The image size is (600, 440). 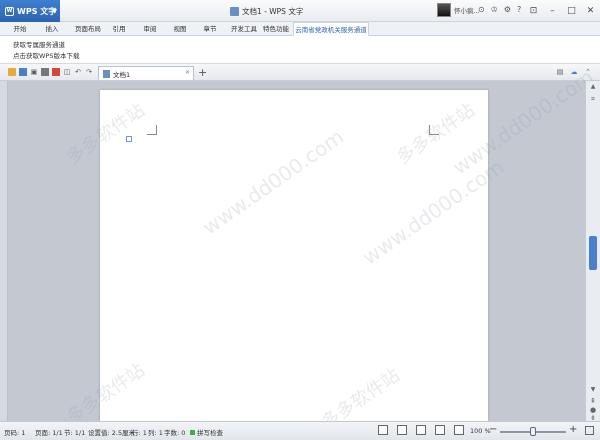 I want to click on page-view-icon, so click(x=402, y=430).